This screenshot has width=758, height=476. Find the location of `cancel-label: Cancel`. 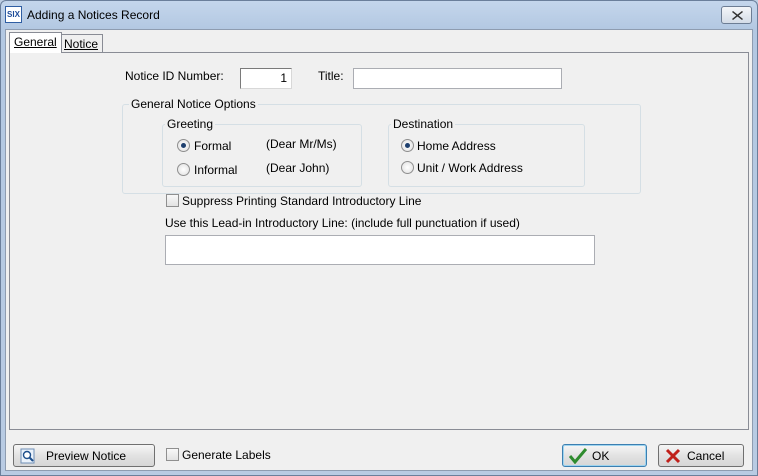

cancel-label: Cancel is located at coordinates (706, 456).